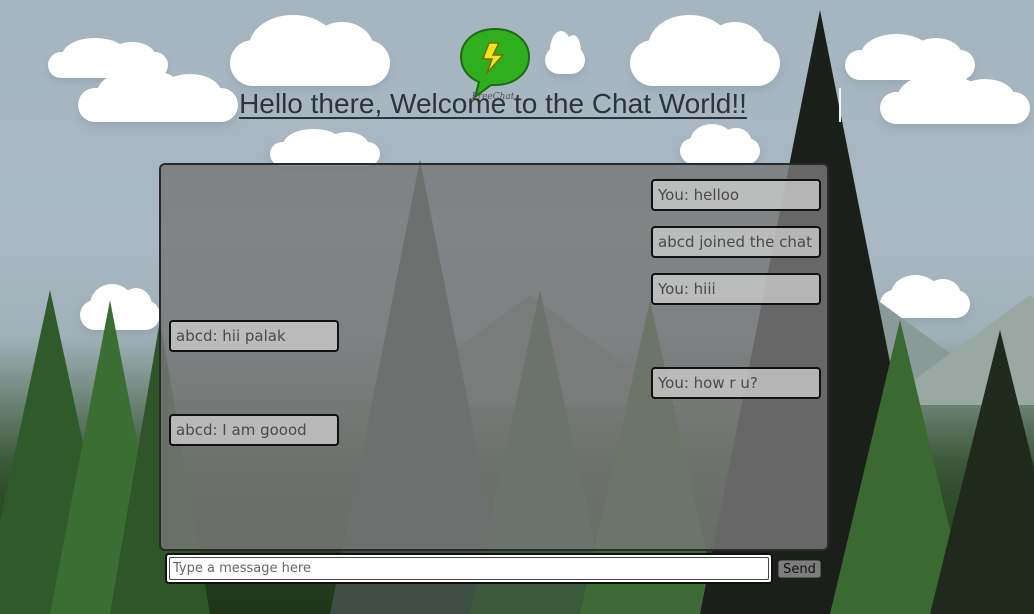 The width and height of the screenshot is (1034, 614). Describe the element at coordinates (736, 383) in the screenshot. I see `message-outgoing: You: how r u?` at that location.